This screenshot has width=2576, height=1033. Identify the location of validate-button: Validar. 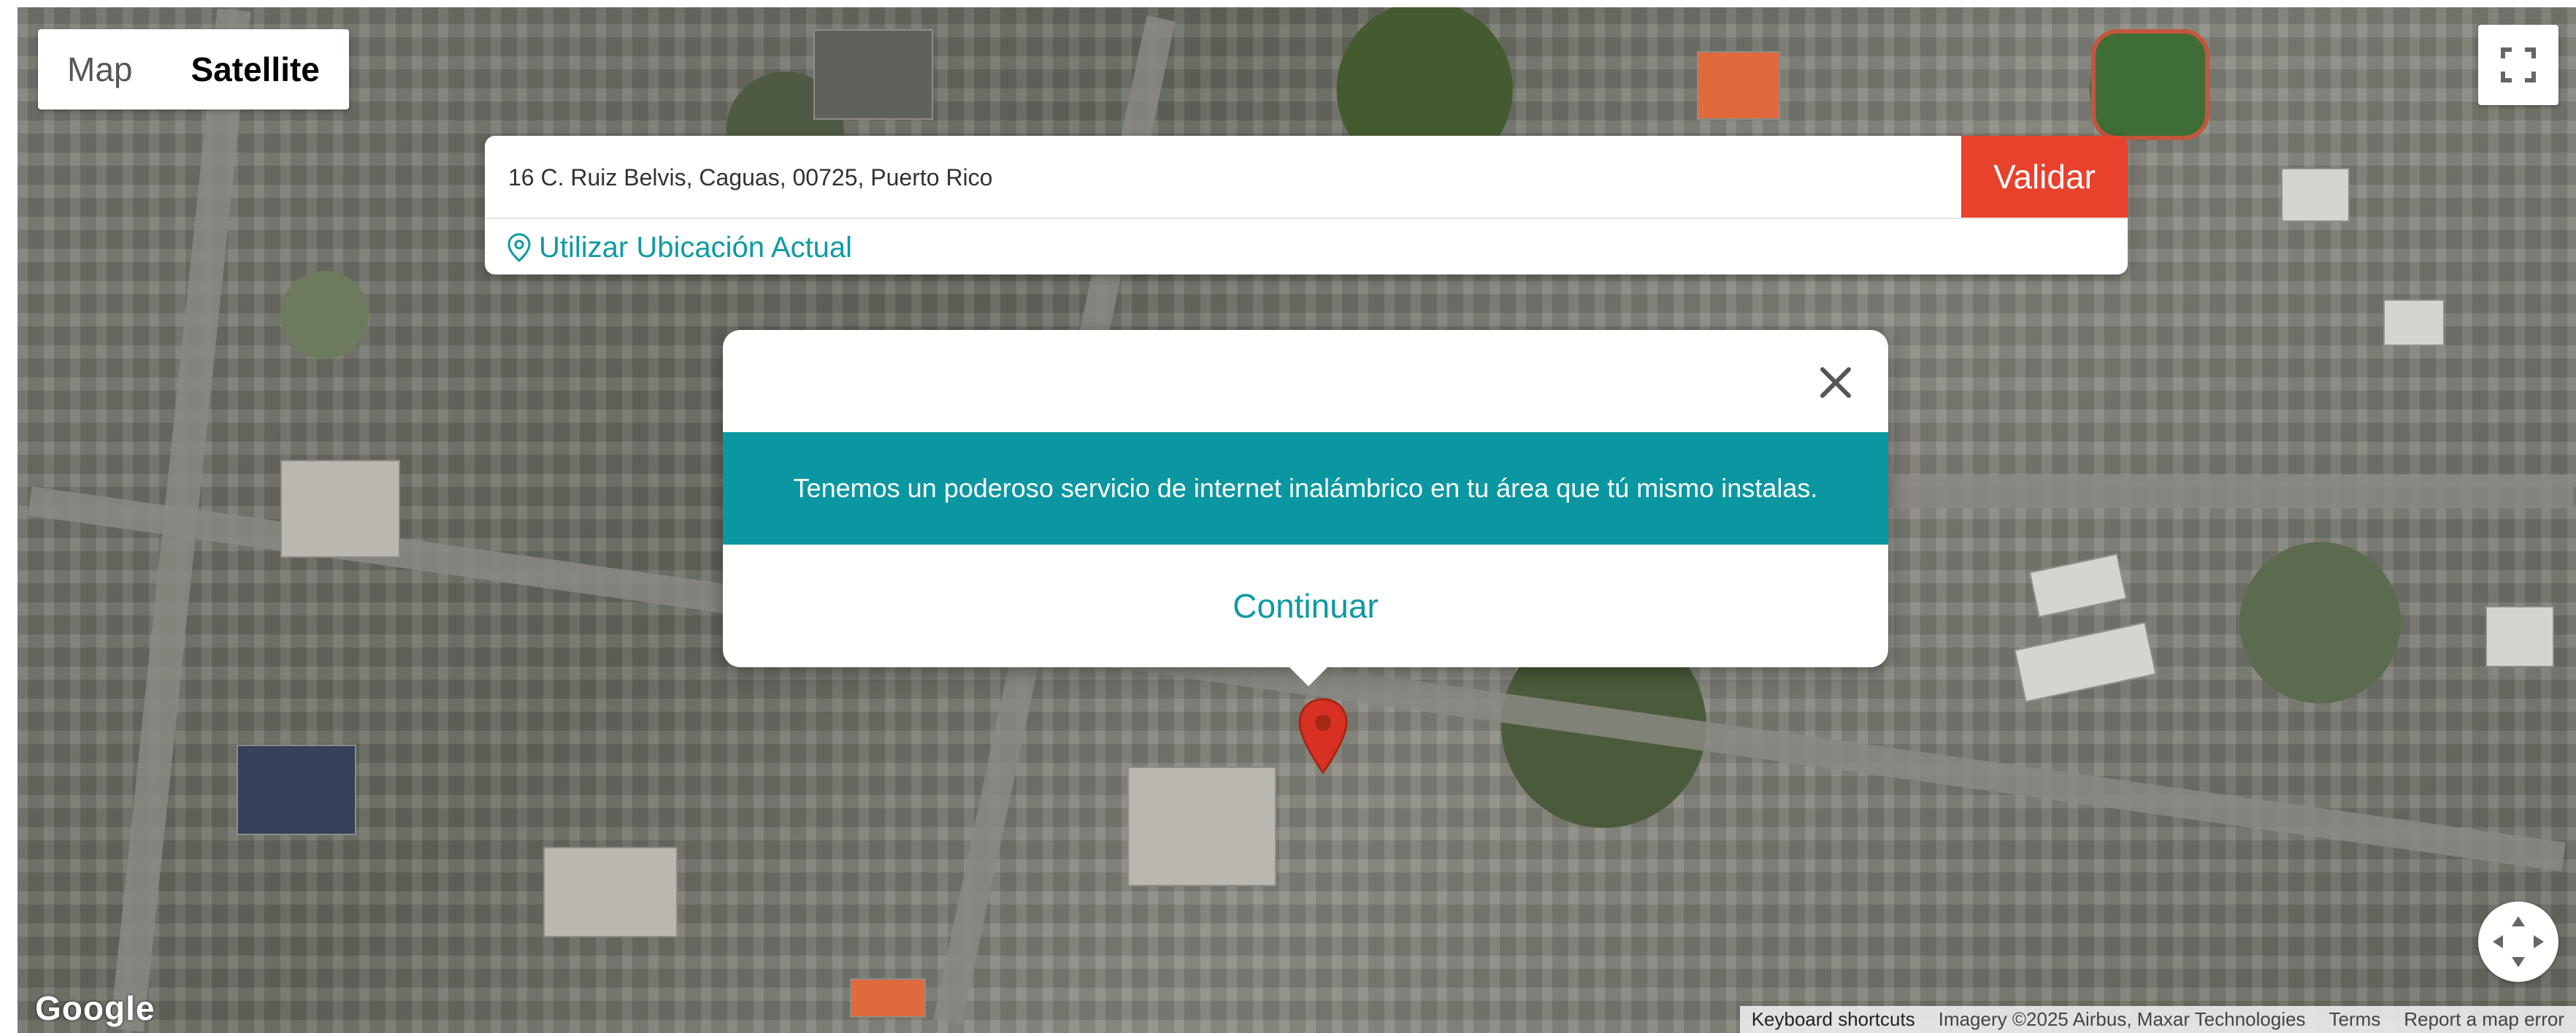
(2044, 177).